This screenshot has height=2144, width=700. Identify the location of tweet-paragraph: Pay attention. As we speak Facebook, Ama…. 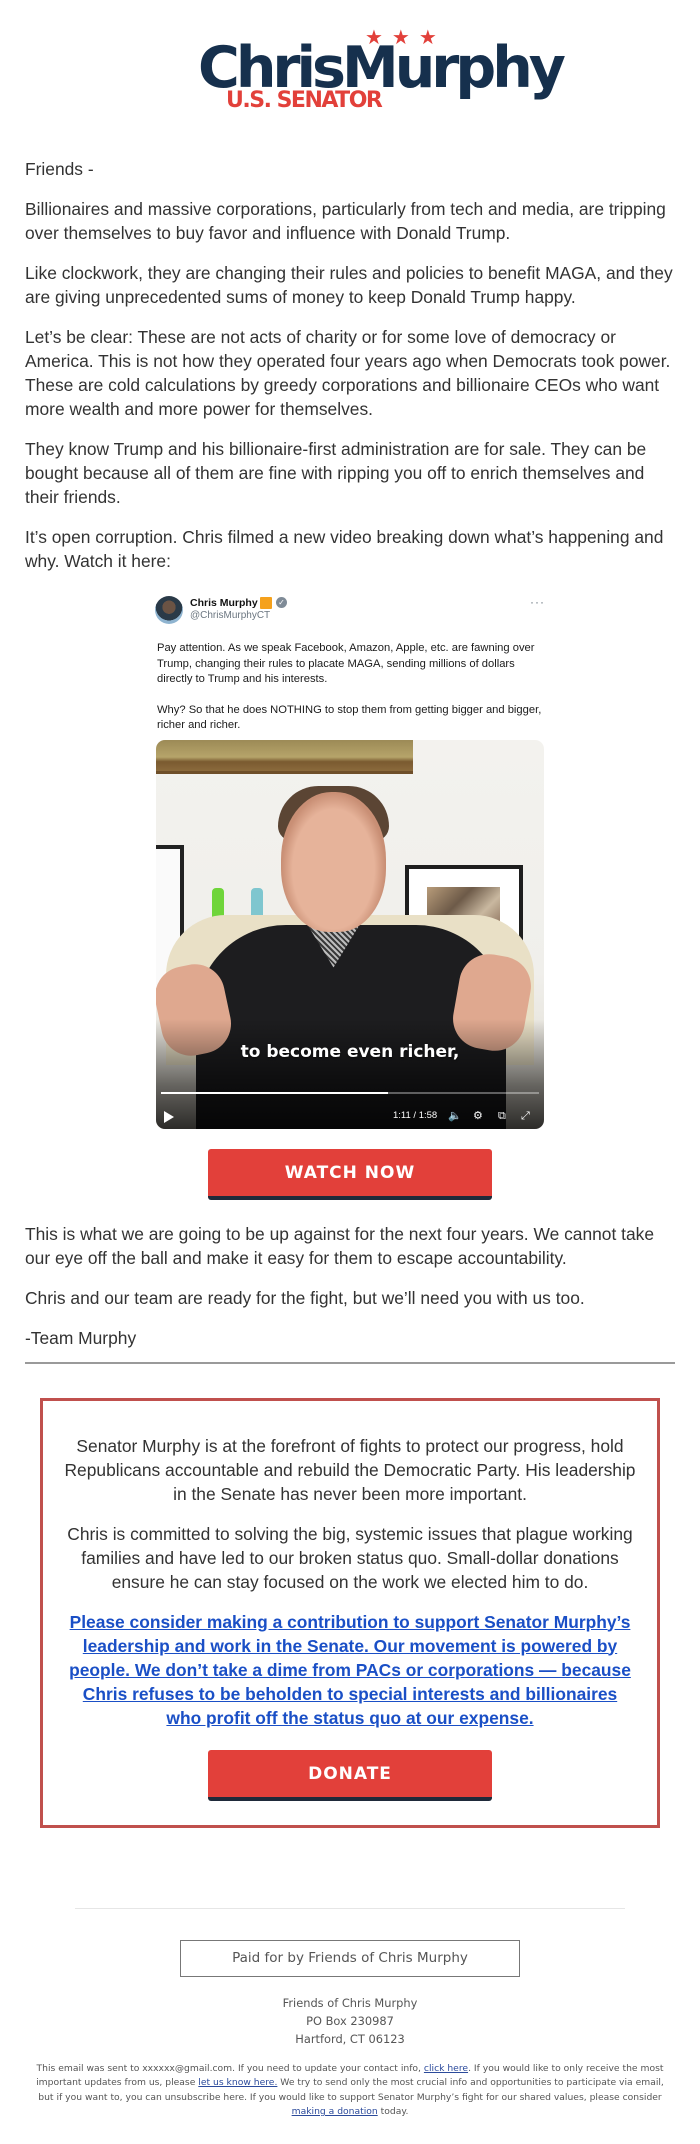
(346, 663).